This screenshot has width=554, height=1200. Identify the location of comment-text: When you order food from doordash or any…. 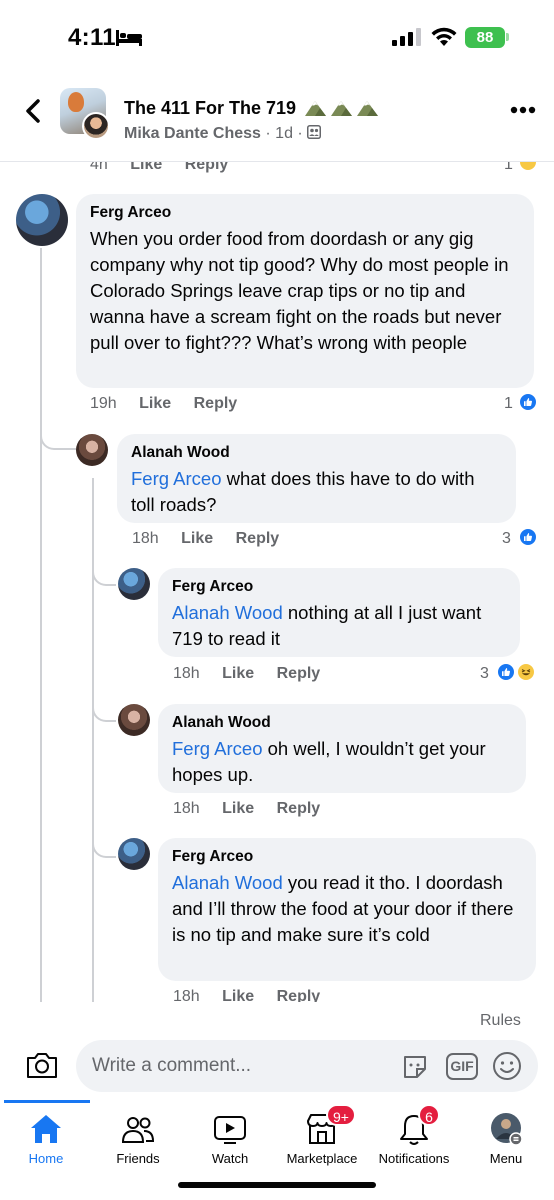
(299, 290).